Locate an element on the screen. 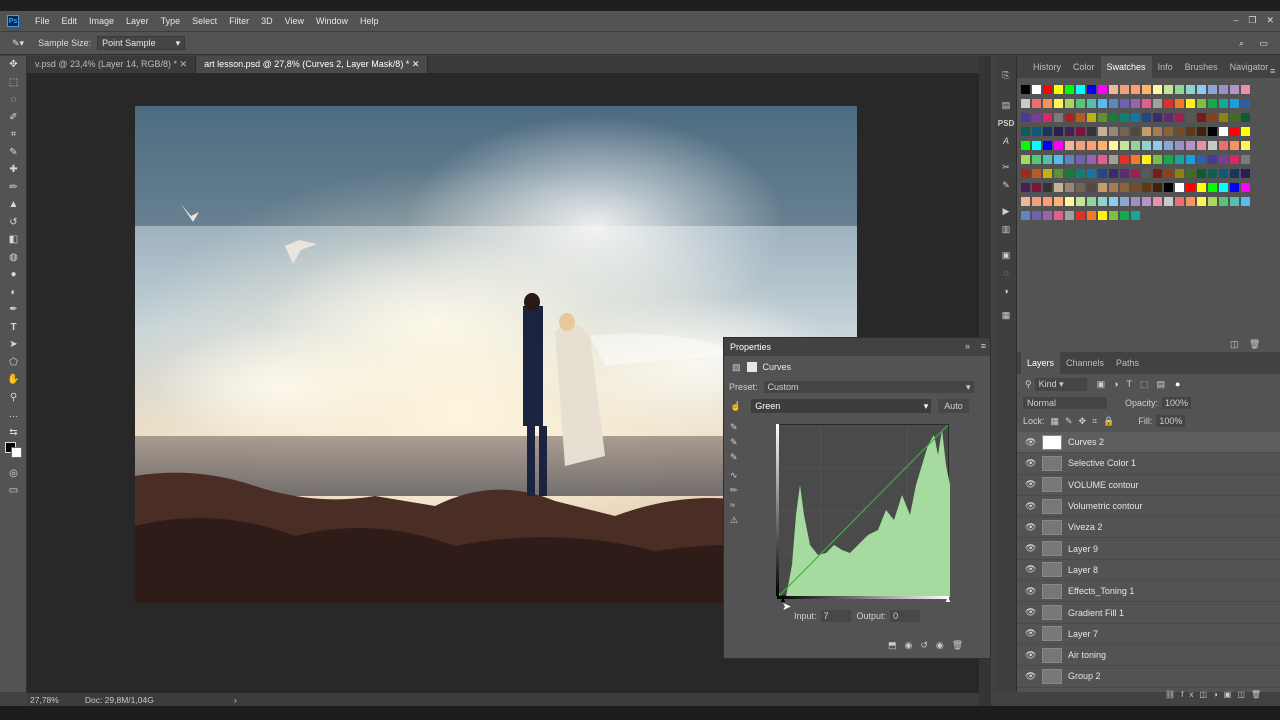 The height and width of the screenshot is (720, 1280). fill-field: 100% is located at coordinates (1171, 421).